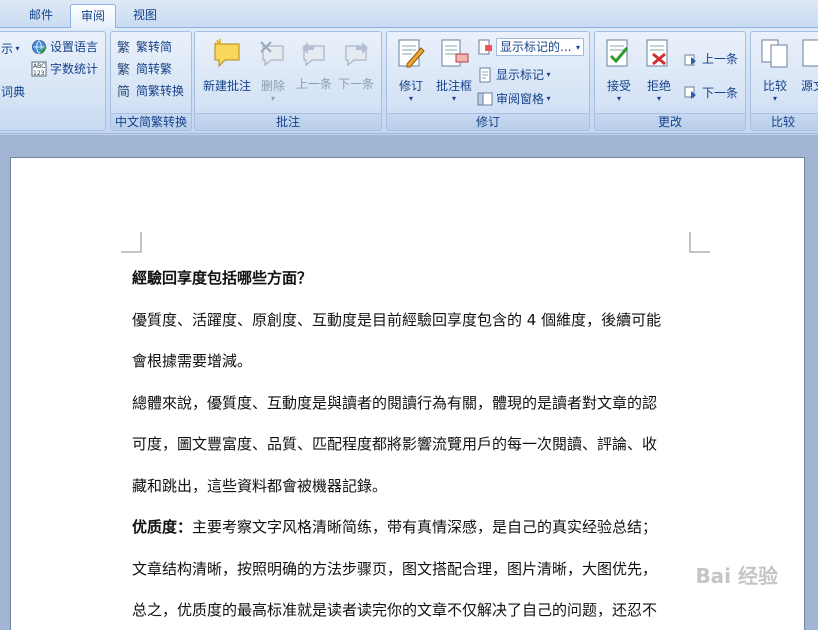 This screenshot has height=630, width=818. I want to click on prev-change-icon, so click(690, 59).